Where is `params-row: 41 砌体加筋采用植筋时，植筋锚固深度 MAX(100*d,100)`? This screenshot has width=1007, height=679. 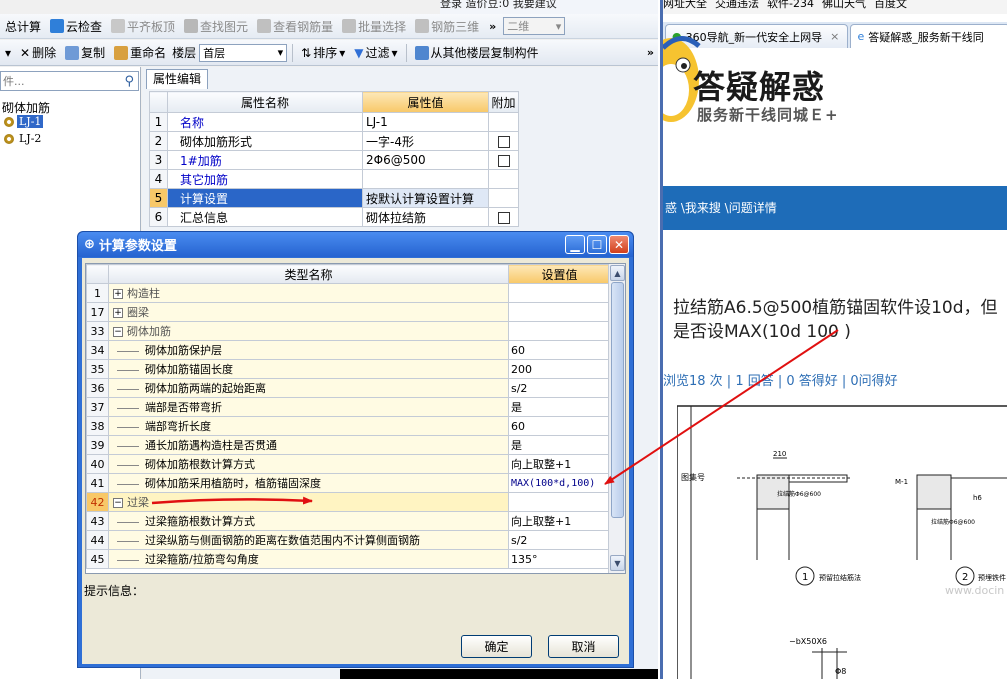 params-row: 41 砌体加筋采用植筋时，植筋锚固深度 MAX(100*d,100) is located at coordinates (348, 483).